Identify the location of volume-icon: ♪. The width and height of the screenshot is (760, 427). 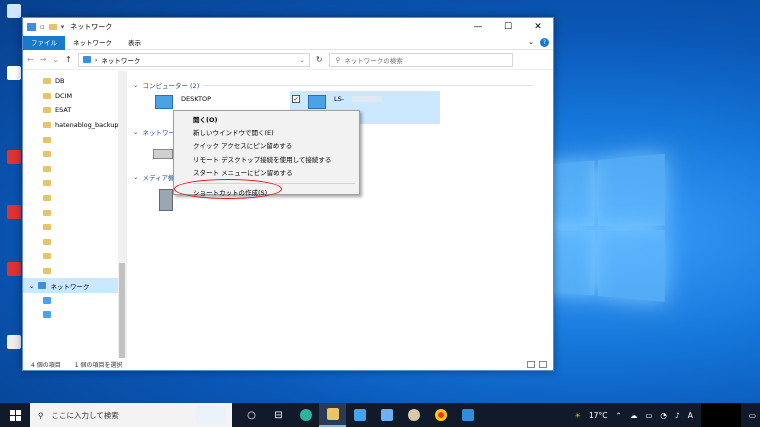
(677, 415).